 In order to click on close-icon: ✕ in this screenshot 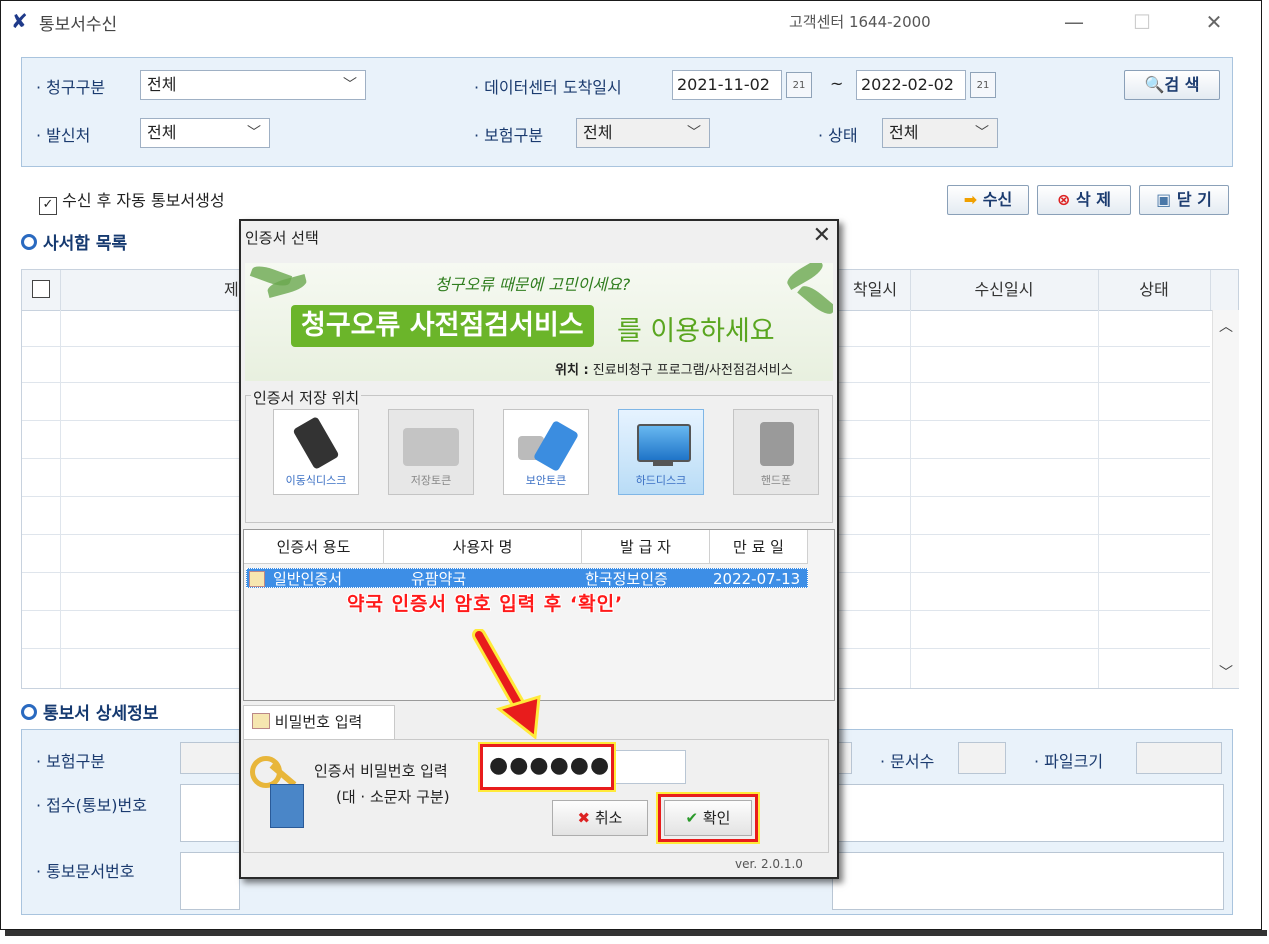, I will do `click(1214, 22)`.